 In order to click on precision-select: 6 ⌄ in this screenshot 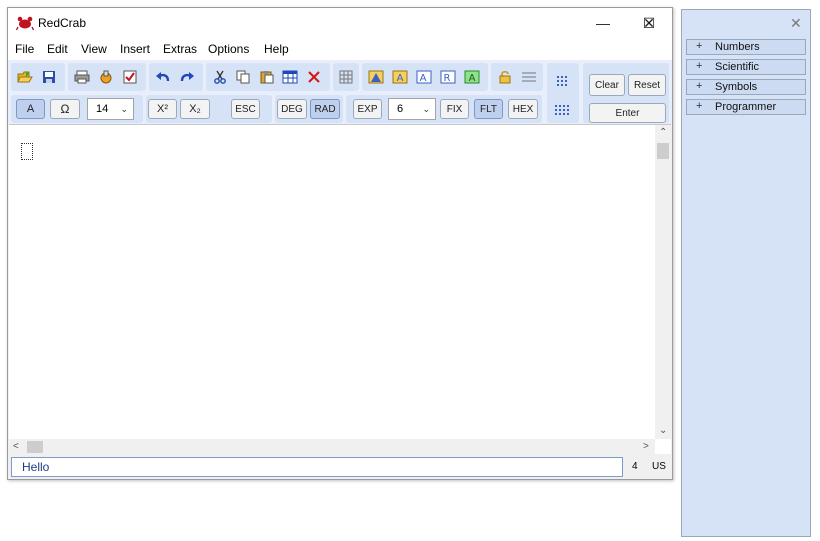, I will do `click(412, 109)`.